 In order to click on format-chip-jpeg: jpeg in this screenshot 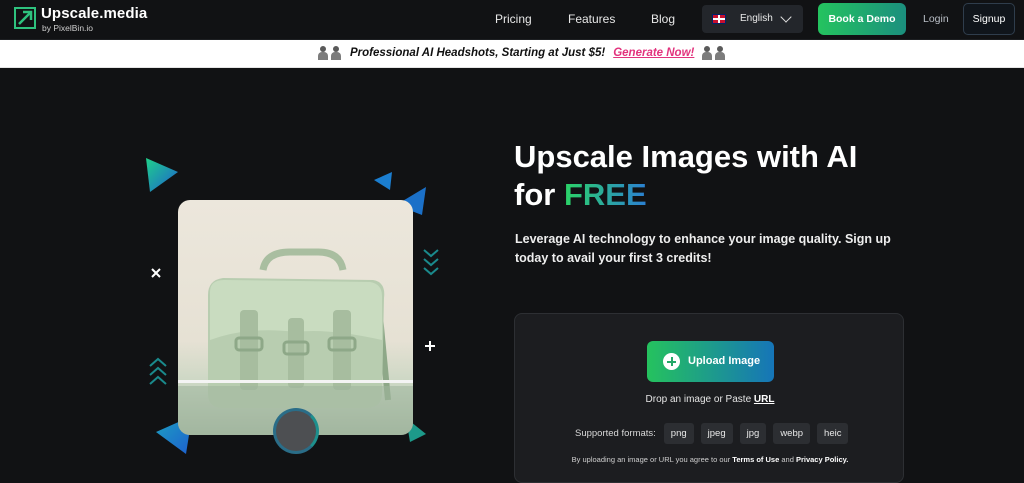, I will do `click(716, 433)`.